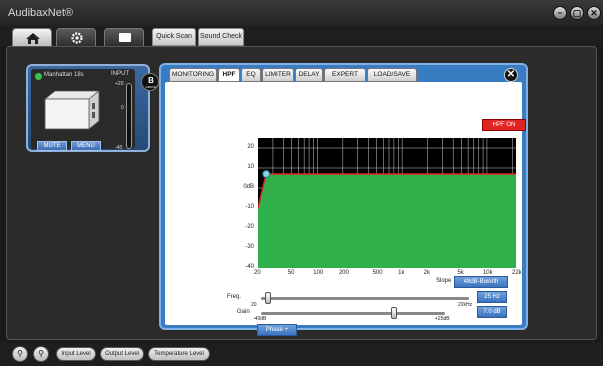 The width and height of the screenshot is (603, 366). What do you see at coordinates (517, 273) in the screenshot?
I see `x-tick-label: 22k` at bounding box center [517, 273].